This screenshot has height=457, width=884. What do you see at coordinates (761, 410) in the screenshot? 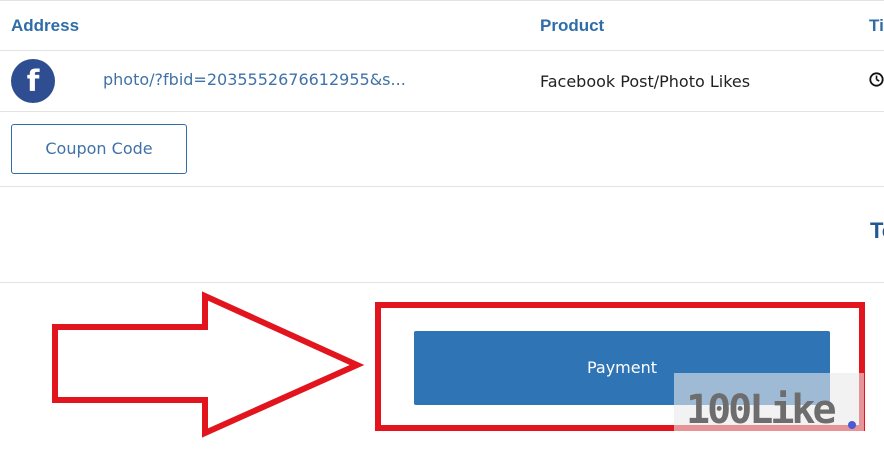
I see `watermark-text: 100Like` at bounding box center [761, 410].